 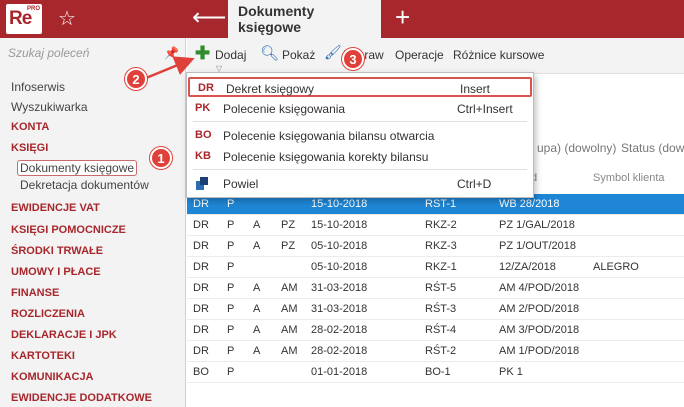 What do you see at coordinates (241, 184) in the screenshot?
I see `menu-item-label: Powiel` at bounding box center [241, 184].